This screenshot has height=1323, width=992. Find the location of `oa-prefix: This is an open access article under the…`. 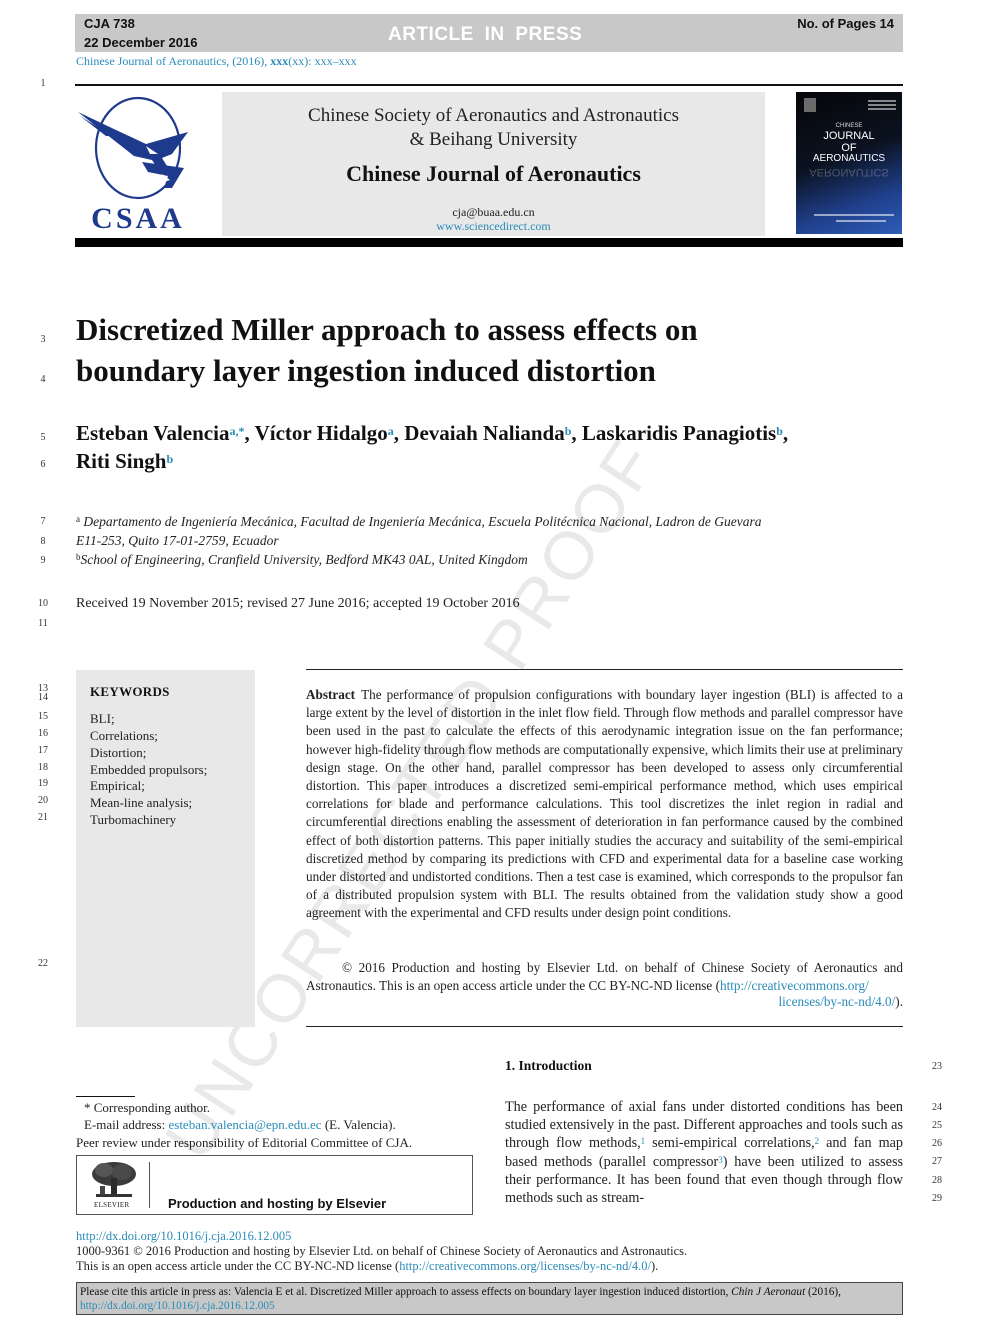

oa-prefix: This is an open access article under the… is located at coordinates (238, 1266).